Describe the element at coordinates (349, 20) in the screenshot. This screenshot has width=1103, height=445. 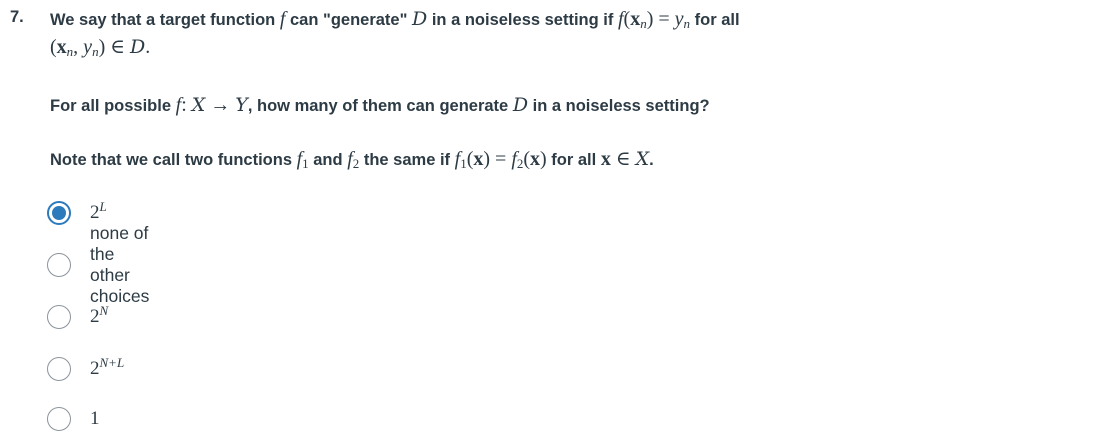
I see `stem-text: can "generate"` at that location.